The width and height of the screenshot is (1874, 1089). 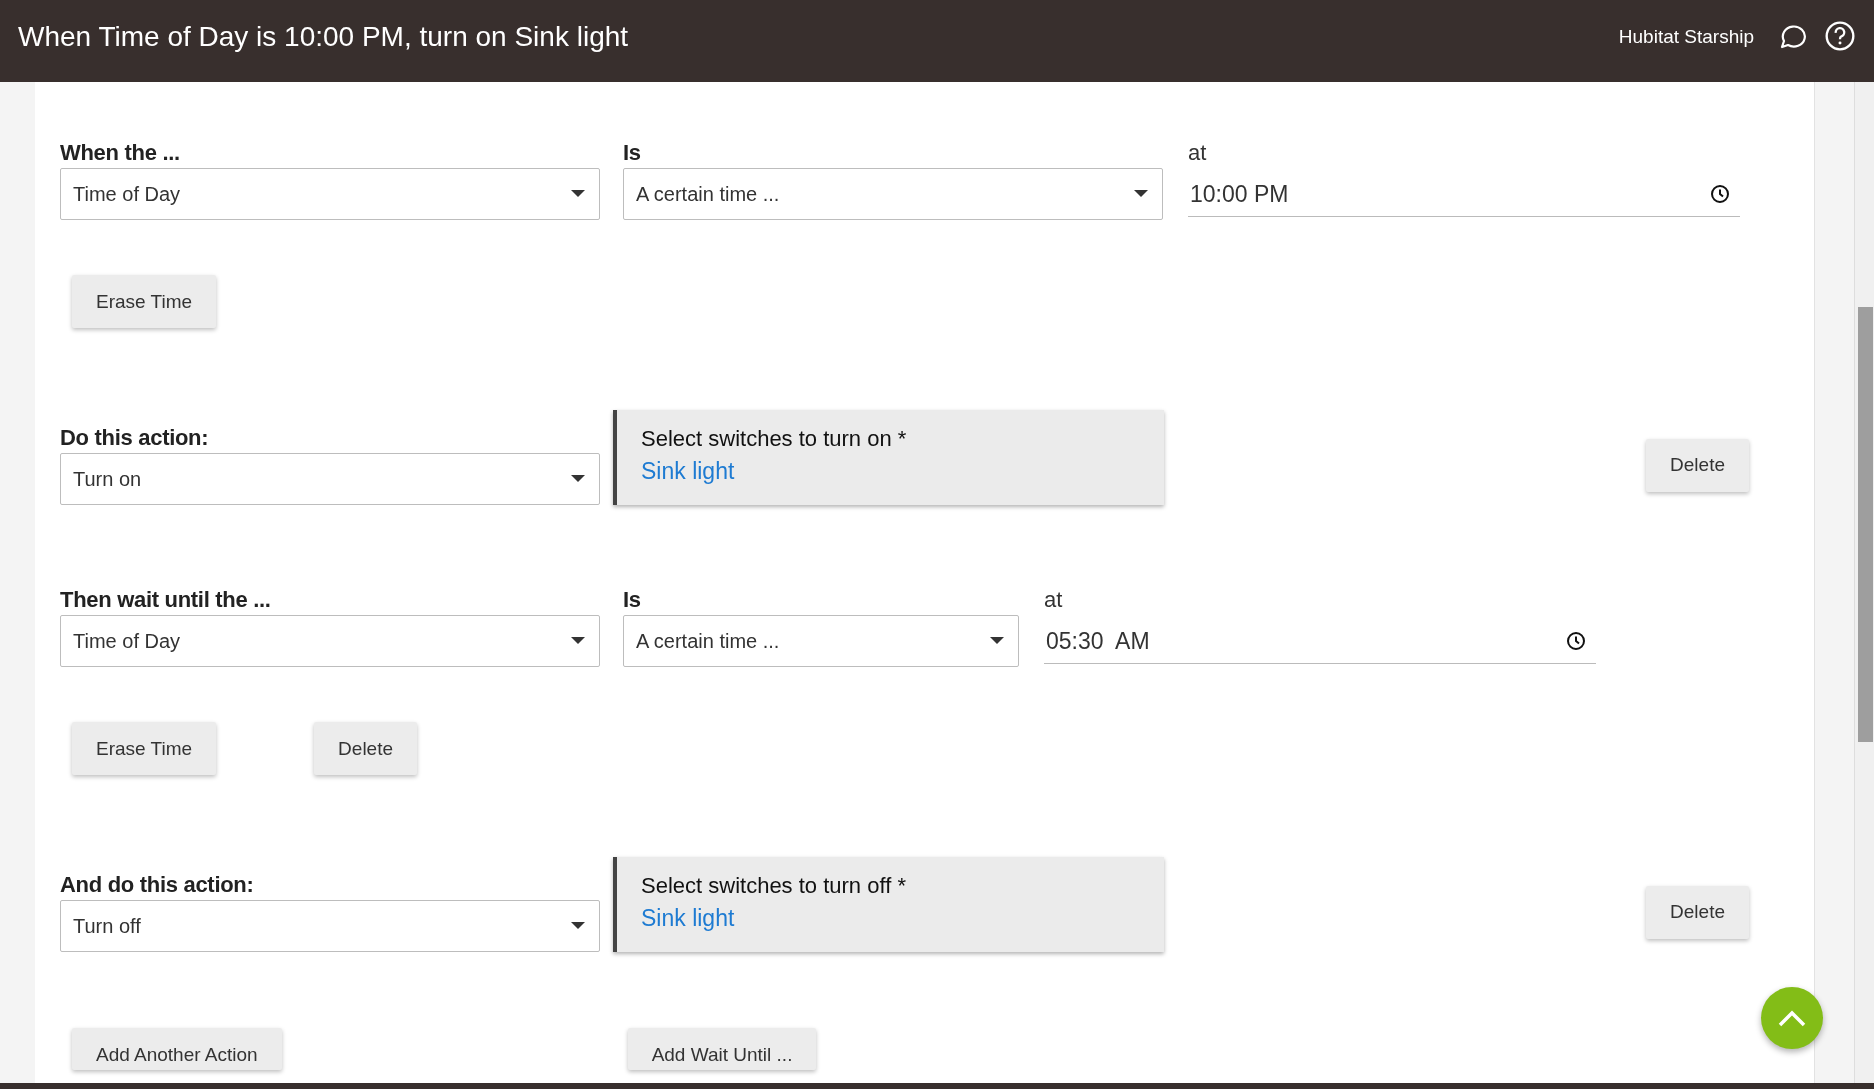 What do you see at coordinates (1865, 524) in the screenshot?
I see `scrollbar-thumb` at bounding box center [1865, 524].